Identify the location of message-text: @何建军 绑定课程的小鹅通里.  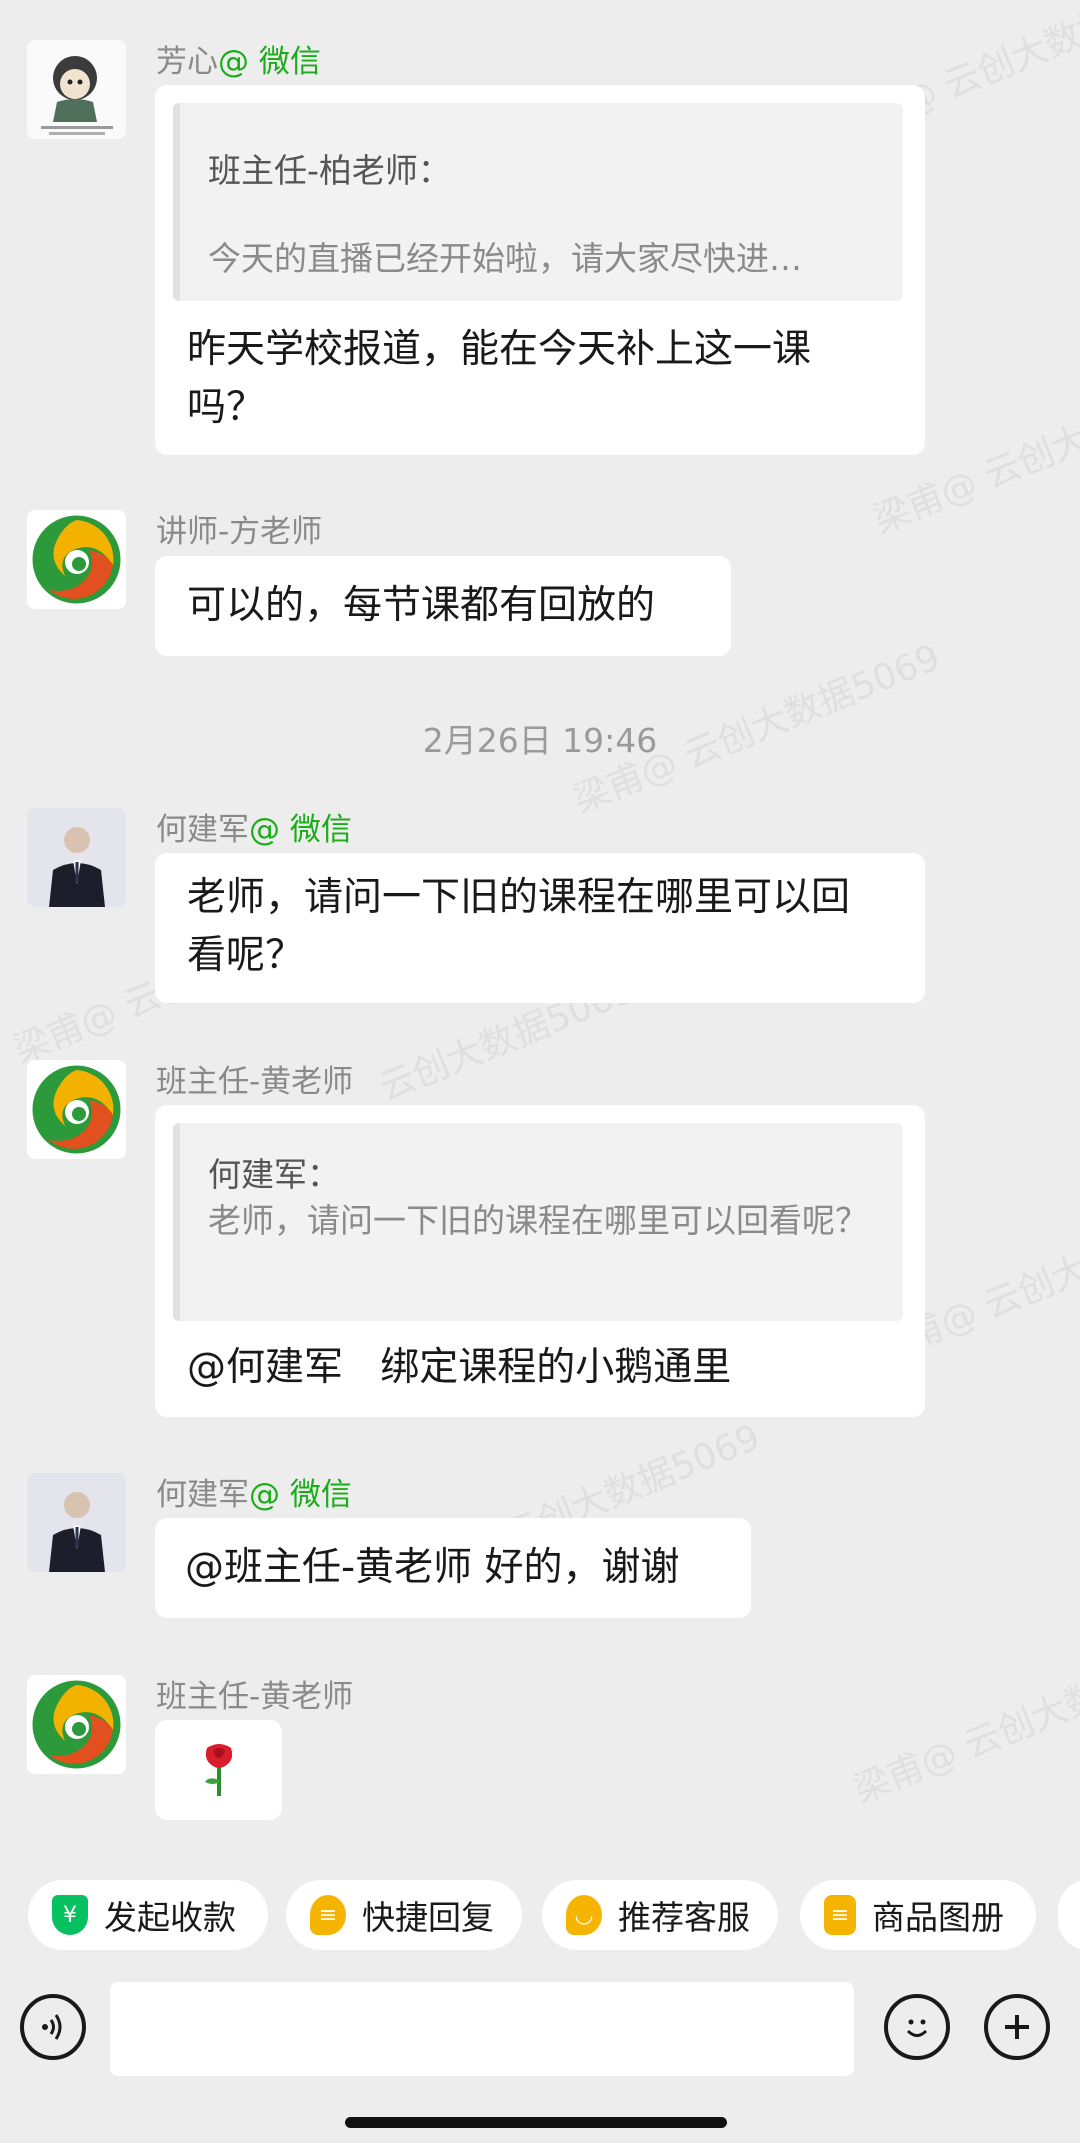
(459, 1367).